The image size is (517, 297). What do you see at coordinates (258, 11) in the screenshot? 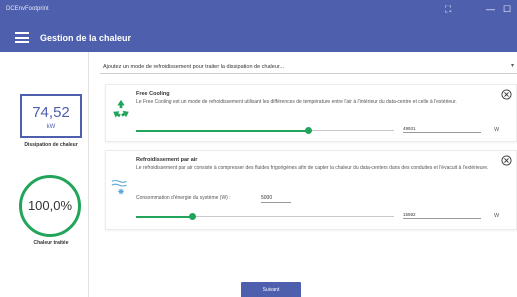
I see `window-titlebar: DCEnvFootprint ⛶ — ☐` at bounding box center [258, 11].